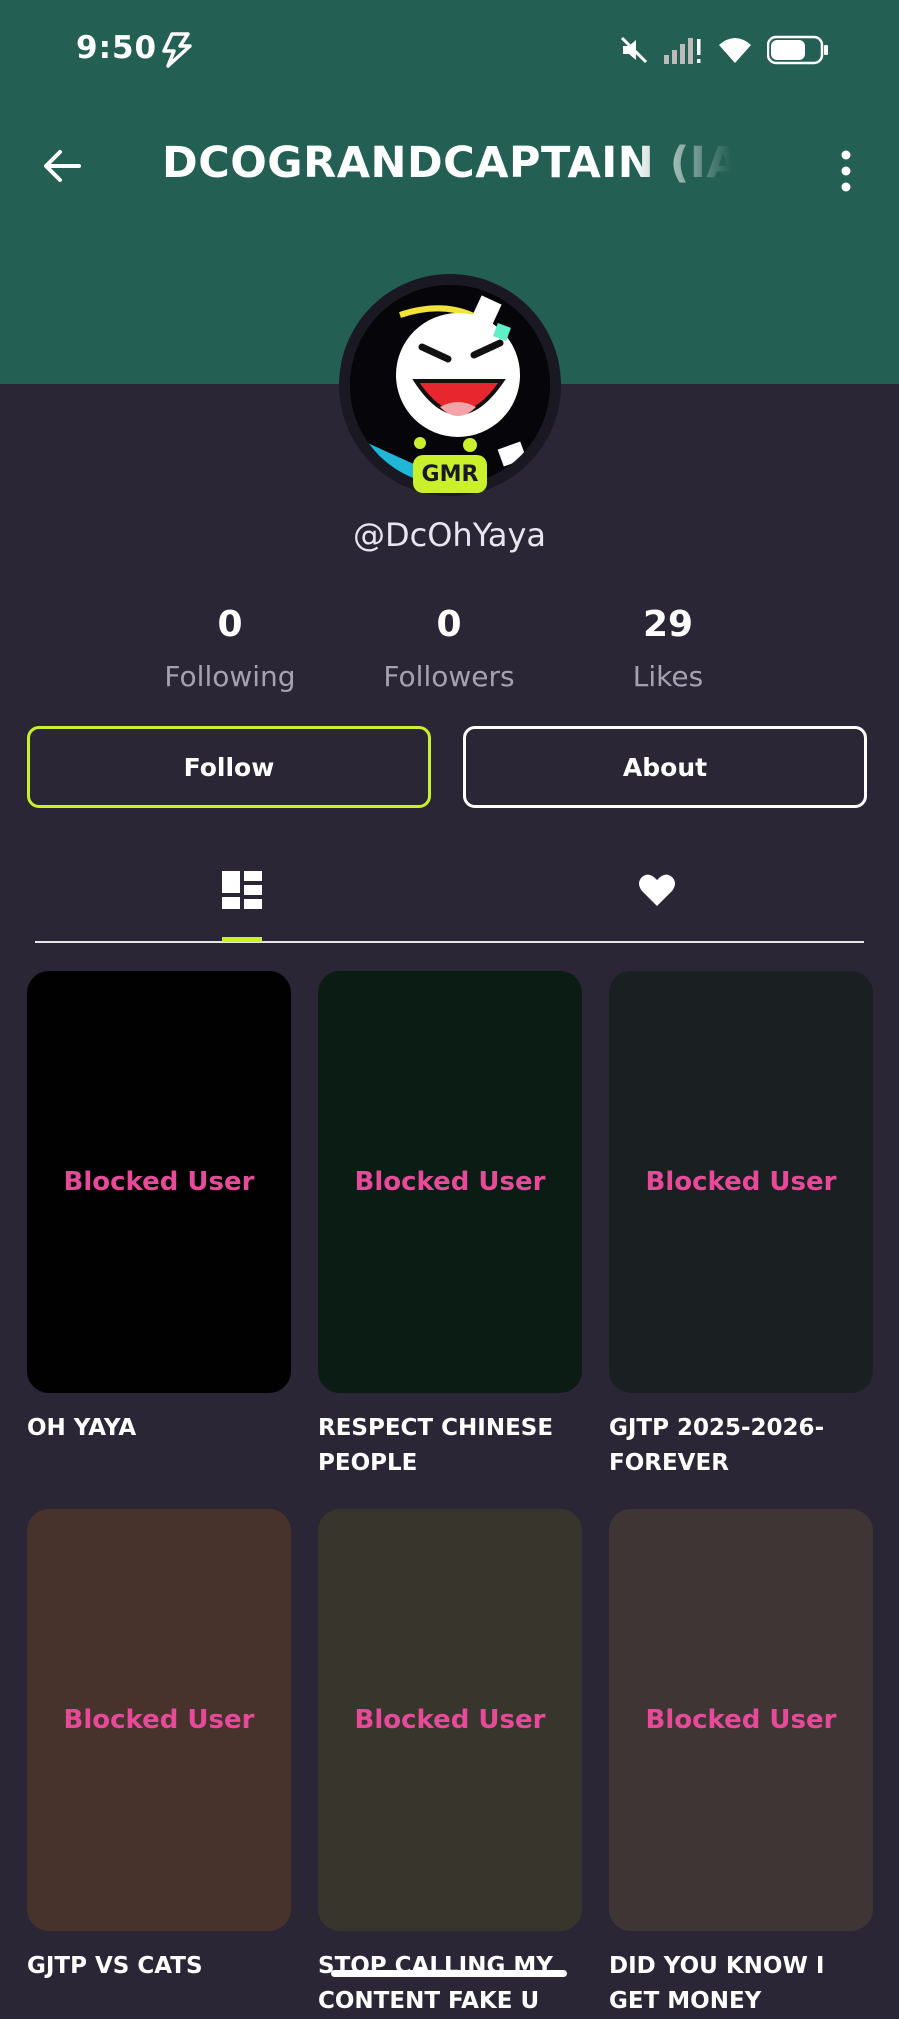 This screenshot has width=899, height=2019. I want to click on tab-selected-indicator, so click(242, 939).